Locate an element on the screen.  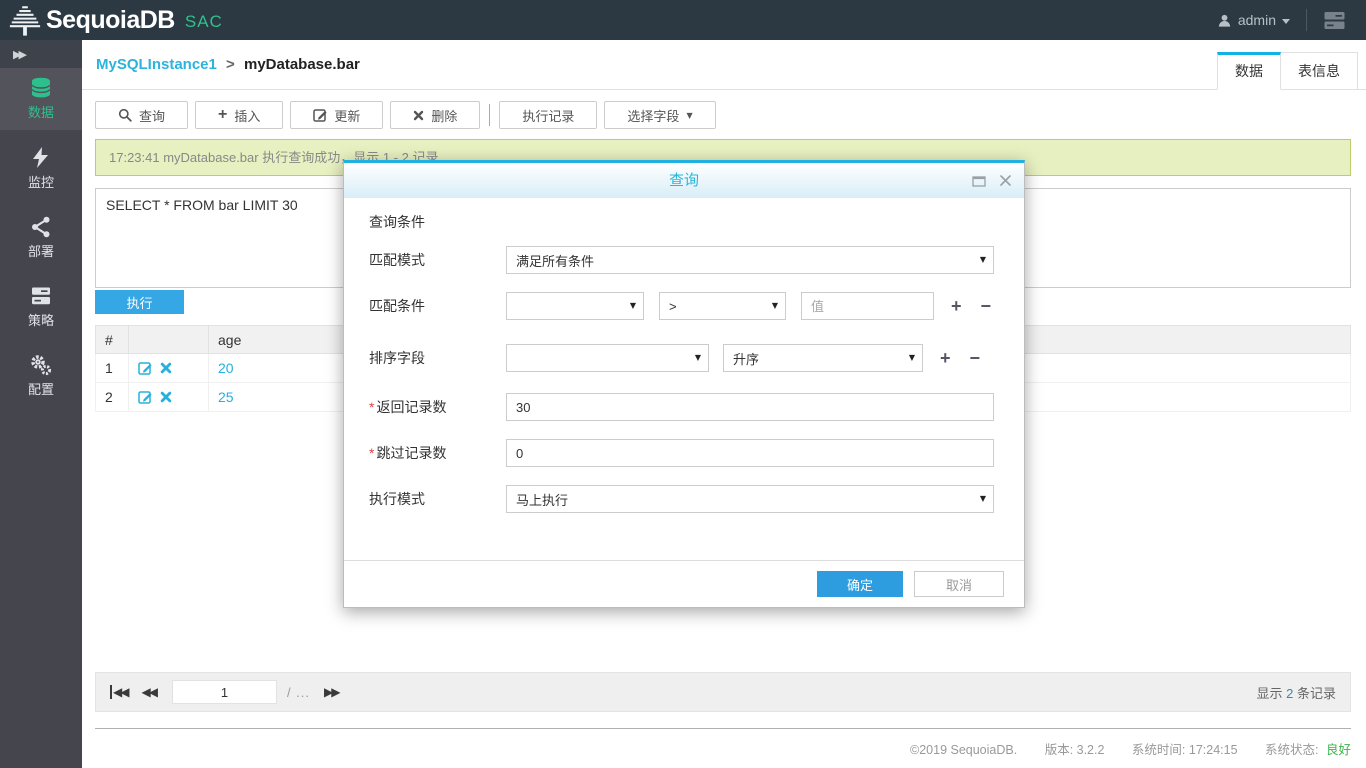
servers-icon is located at coordinates (41, 296).